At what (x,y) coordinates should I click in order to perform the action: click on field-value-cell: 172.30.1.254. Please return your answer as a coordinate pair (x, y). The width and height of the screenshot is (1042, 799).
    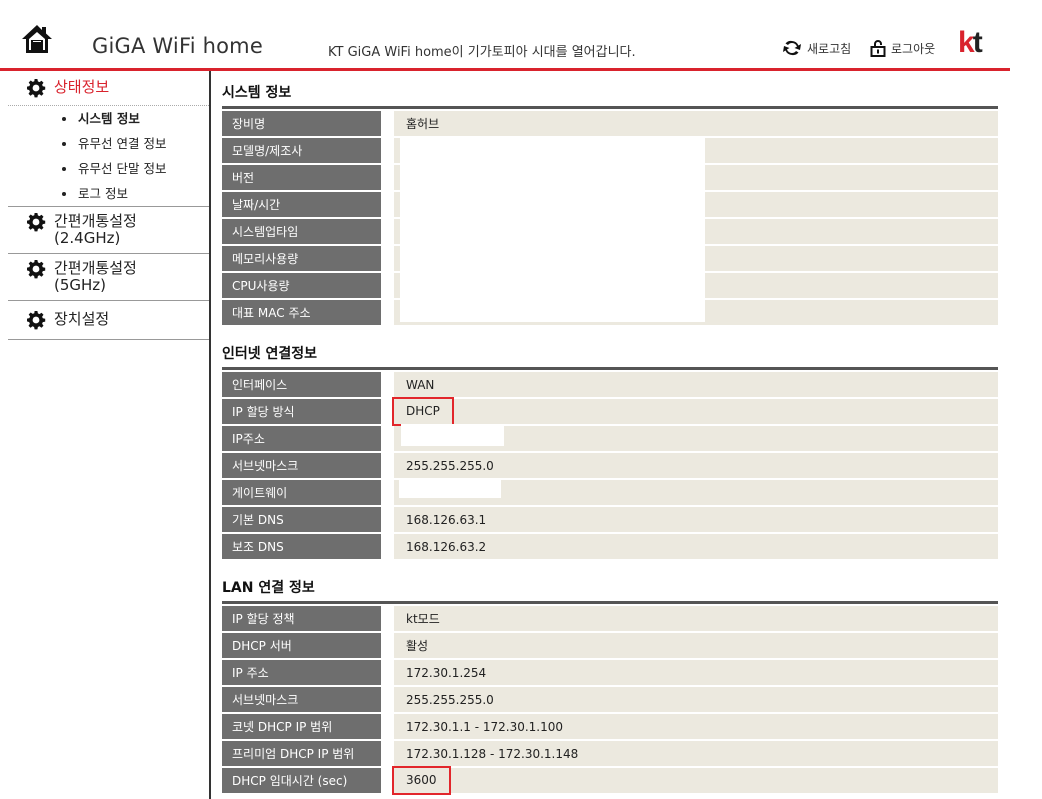
    Looking at the image, I should click on (696, 672).